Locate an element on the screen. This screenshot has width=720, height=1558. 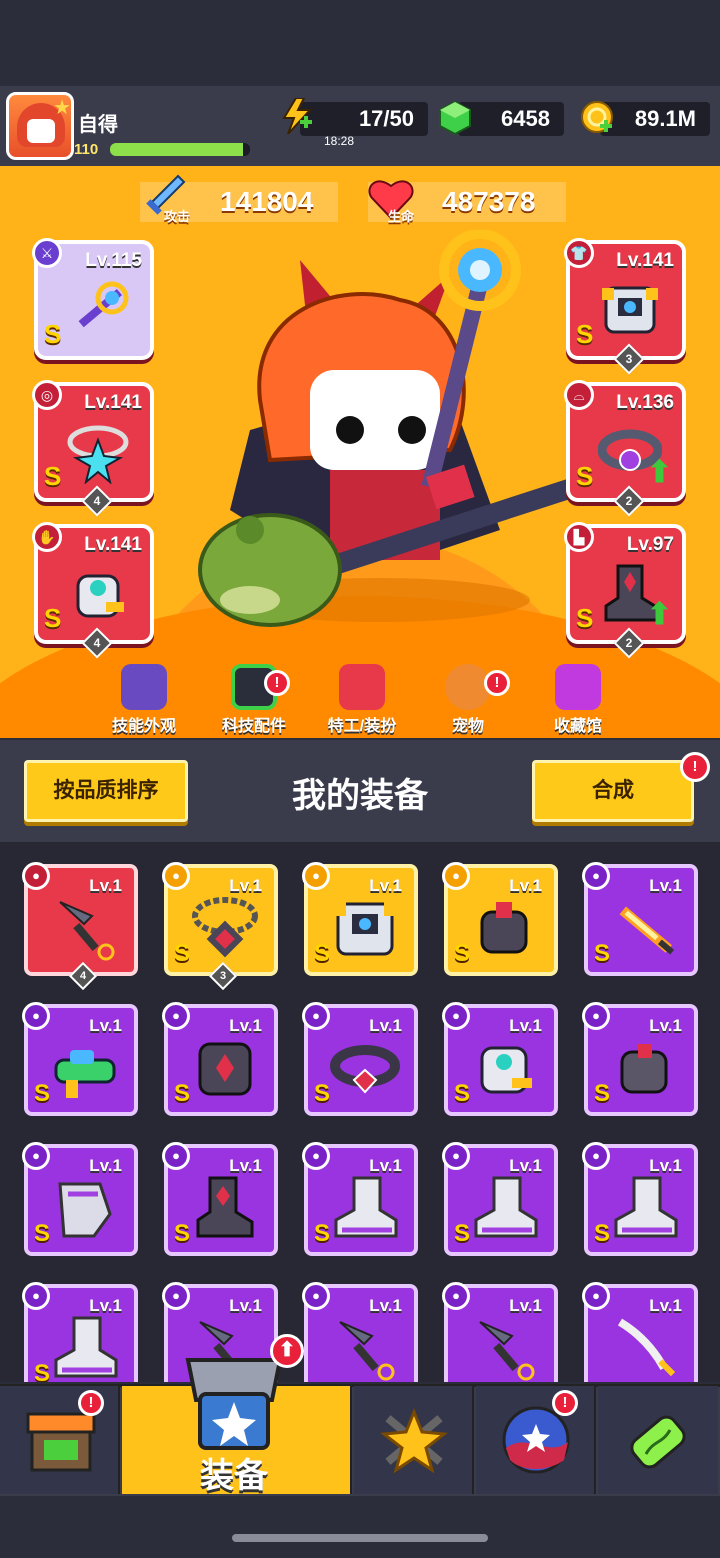
submenu-collection: 收藏馆 is located at coordinates (578, 700).